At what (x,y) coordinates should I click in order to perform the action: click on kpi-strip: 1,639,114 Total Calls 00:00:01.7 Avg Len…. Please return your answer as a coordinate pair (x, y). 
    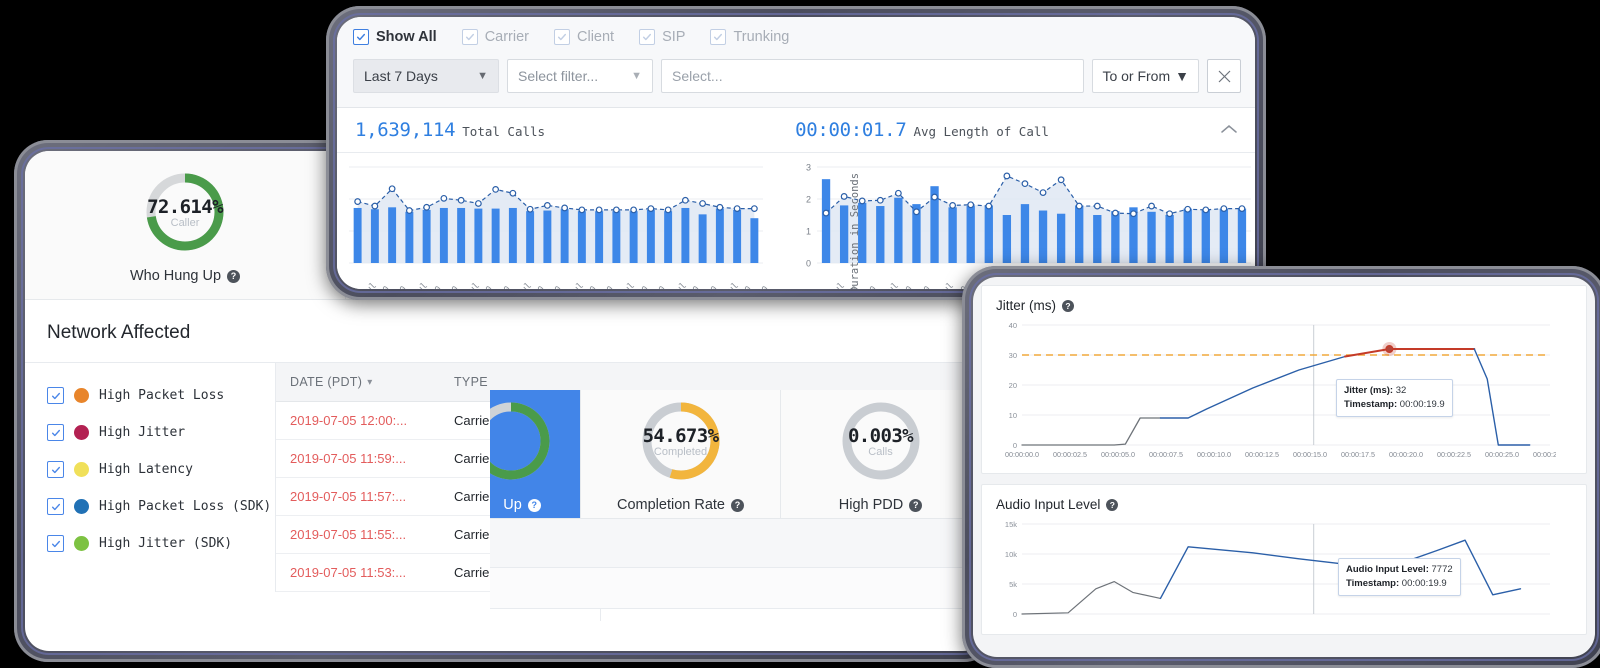
    Looking at the image, I should click on (796, 130).